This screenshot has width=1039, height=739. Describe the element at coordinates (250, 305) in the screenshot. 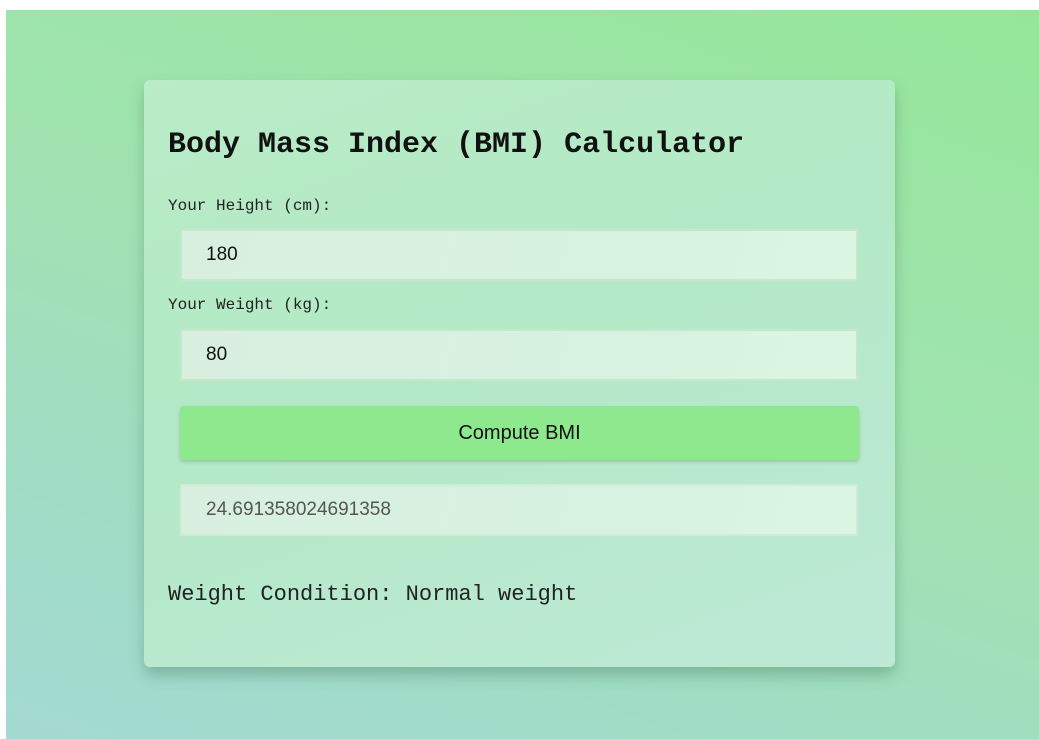

I see `weight-label: Your Weight (kg):` at that location.